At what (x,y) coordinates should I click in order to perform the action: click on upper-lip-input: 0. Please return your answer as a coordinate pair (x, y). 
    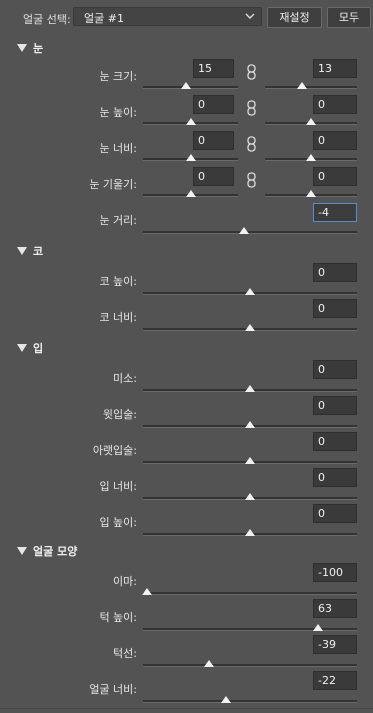
    Looking at the image, I should click on (335, 405).